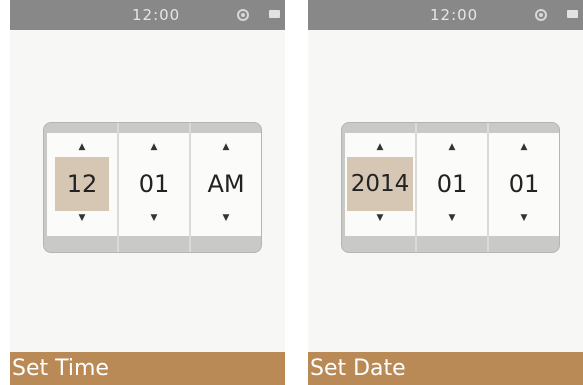 This screenshot has height=385, width=583. I want to click on year-column: ▲ 2014 ▼, so click(380, 184).